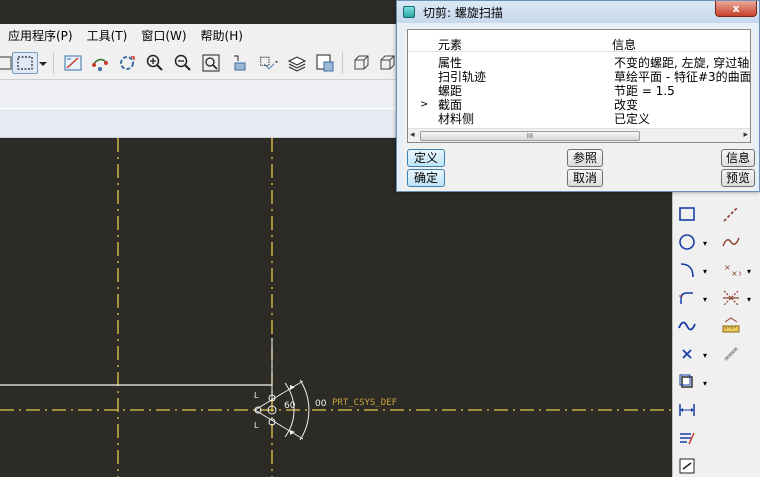 Image resolution: width=760 pixels, height=477 pixels. Describe the element at coordinates (578, 12) in the screenshot. I see `dialog-title-bar: 切剪: 螺旋扫描` at that location.